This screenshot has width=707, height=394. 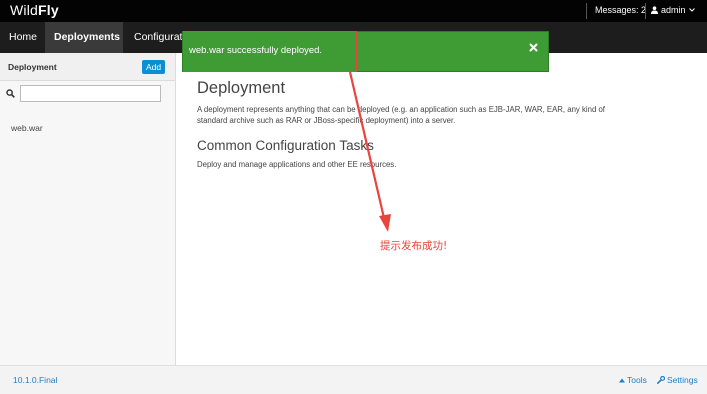 I want to click on tools-label: Tools, so click(x=637, y=380).